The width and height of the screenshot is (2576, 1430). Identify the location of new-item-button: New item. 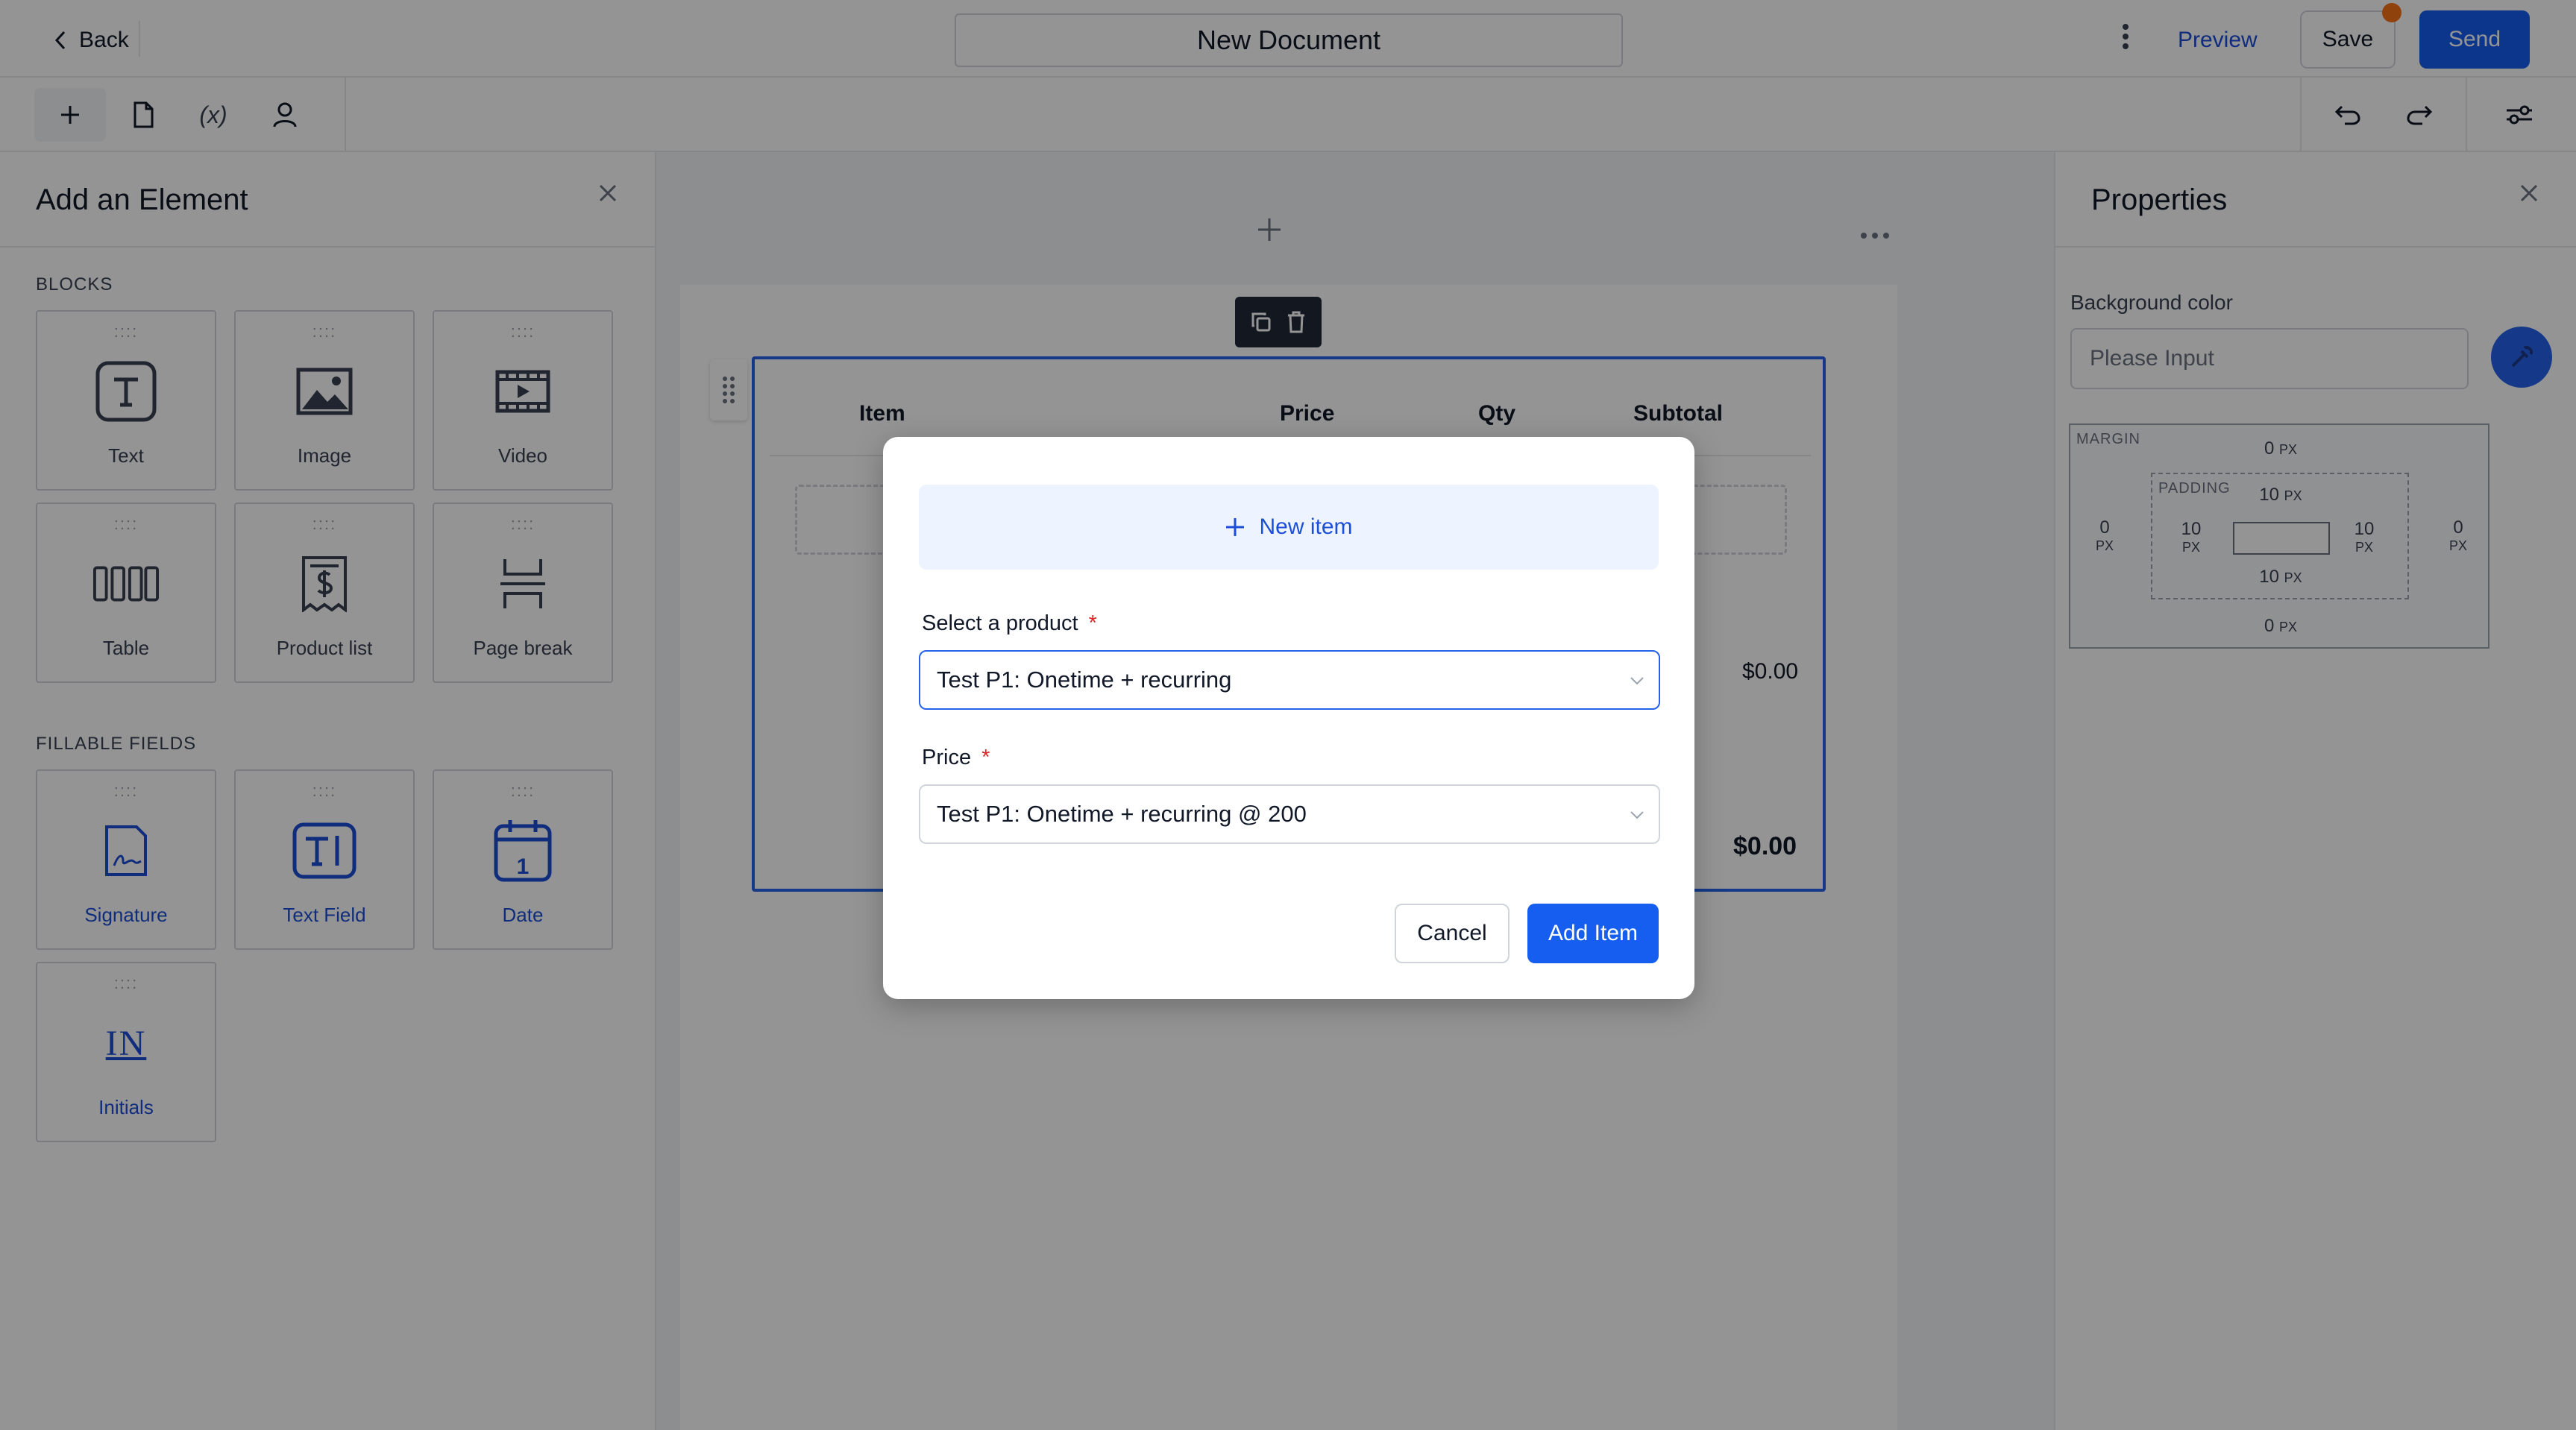
(1289, 527).